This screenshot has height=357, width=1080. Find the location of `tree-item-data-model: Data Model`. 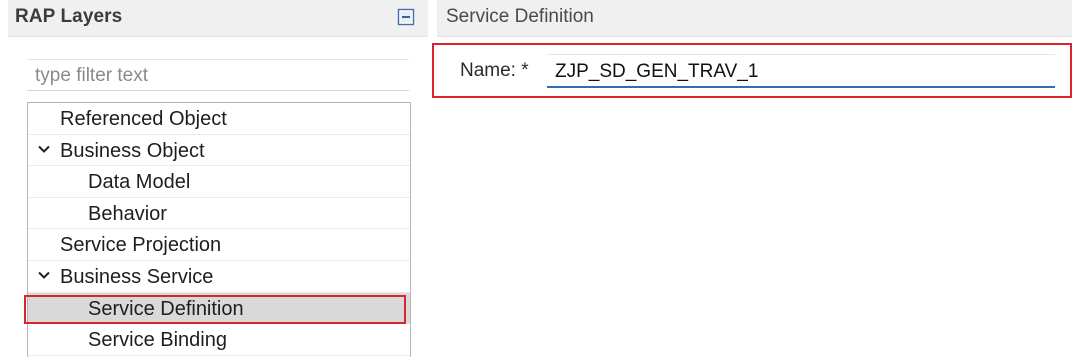

tree-item-data-model: Data Model is located at coordinates (219, 182).